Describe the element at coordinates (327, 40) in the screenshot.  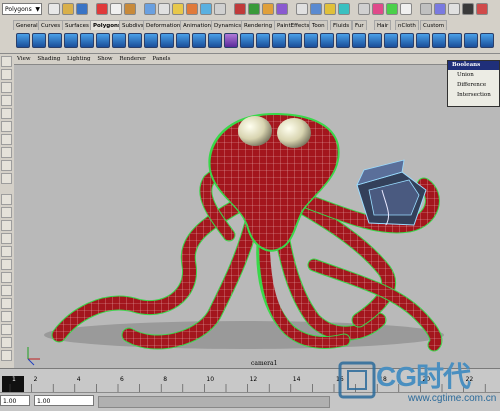
I see `offset-edge-icon` at that location.